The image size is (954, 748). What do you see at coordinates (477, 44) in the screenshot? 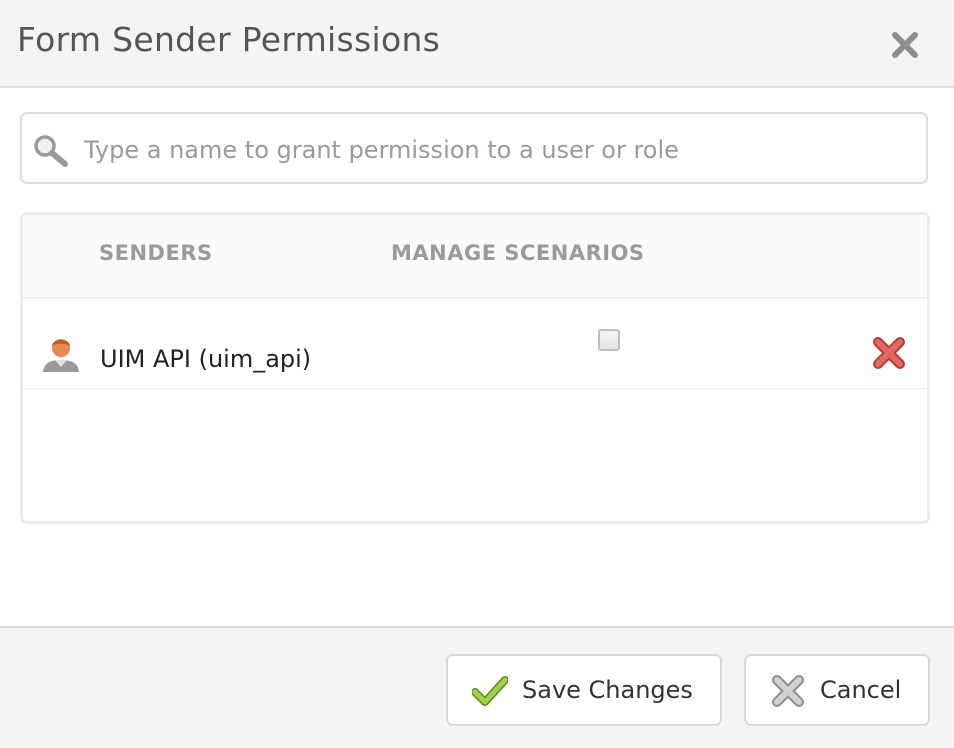
I see `dialog-header: Form Sender Permissions` at bounding box center [477, 44].